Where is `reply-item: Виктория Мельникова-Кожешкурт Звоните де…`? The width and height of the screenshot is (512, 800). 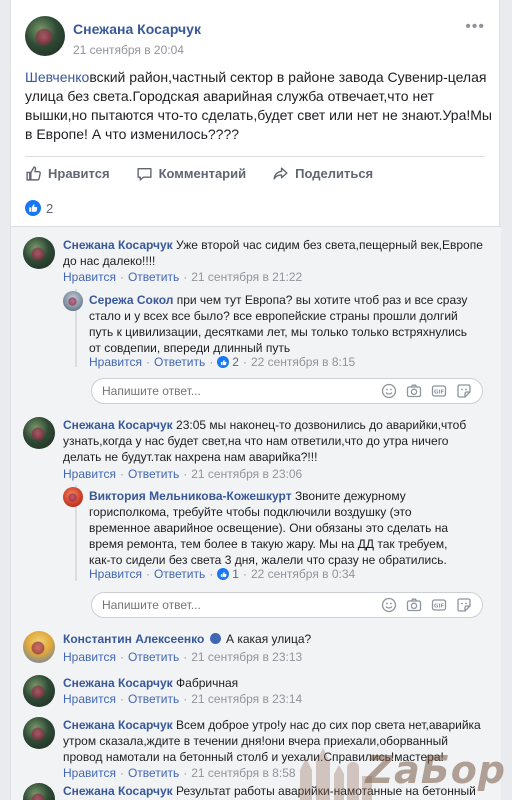
reply-item: Виктория Мельникова-Кожешкурт Звоните де… is located at coordinates (278, 537).